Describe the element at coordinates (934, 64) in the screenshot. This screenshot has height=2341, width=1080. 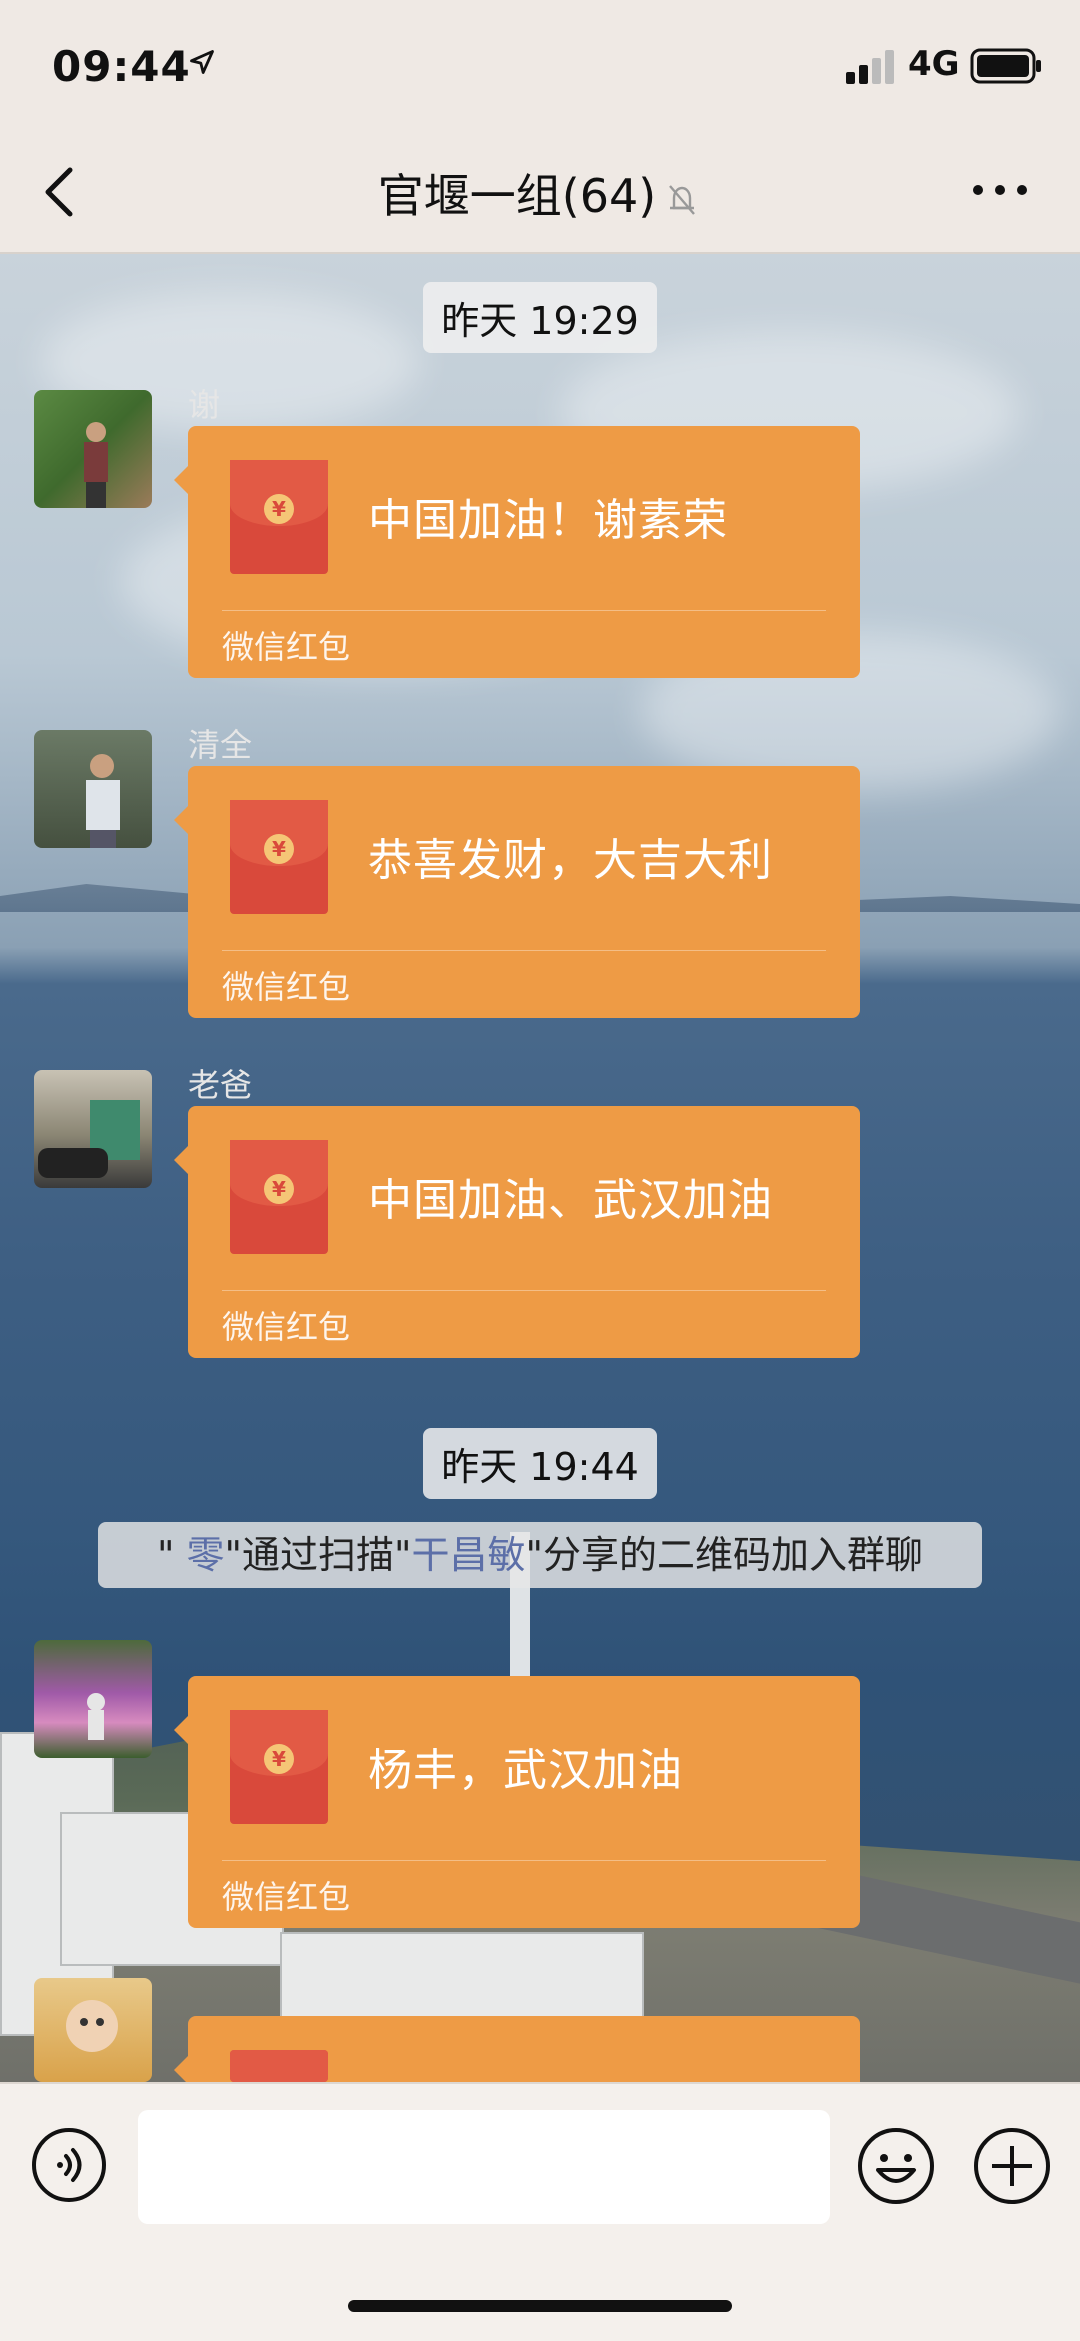
I see `network-type: 4G` at that location.